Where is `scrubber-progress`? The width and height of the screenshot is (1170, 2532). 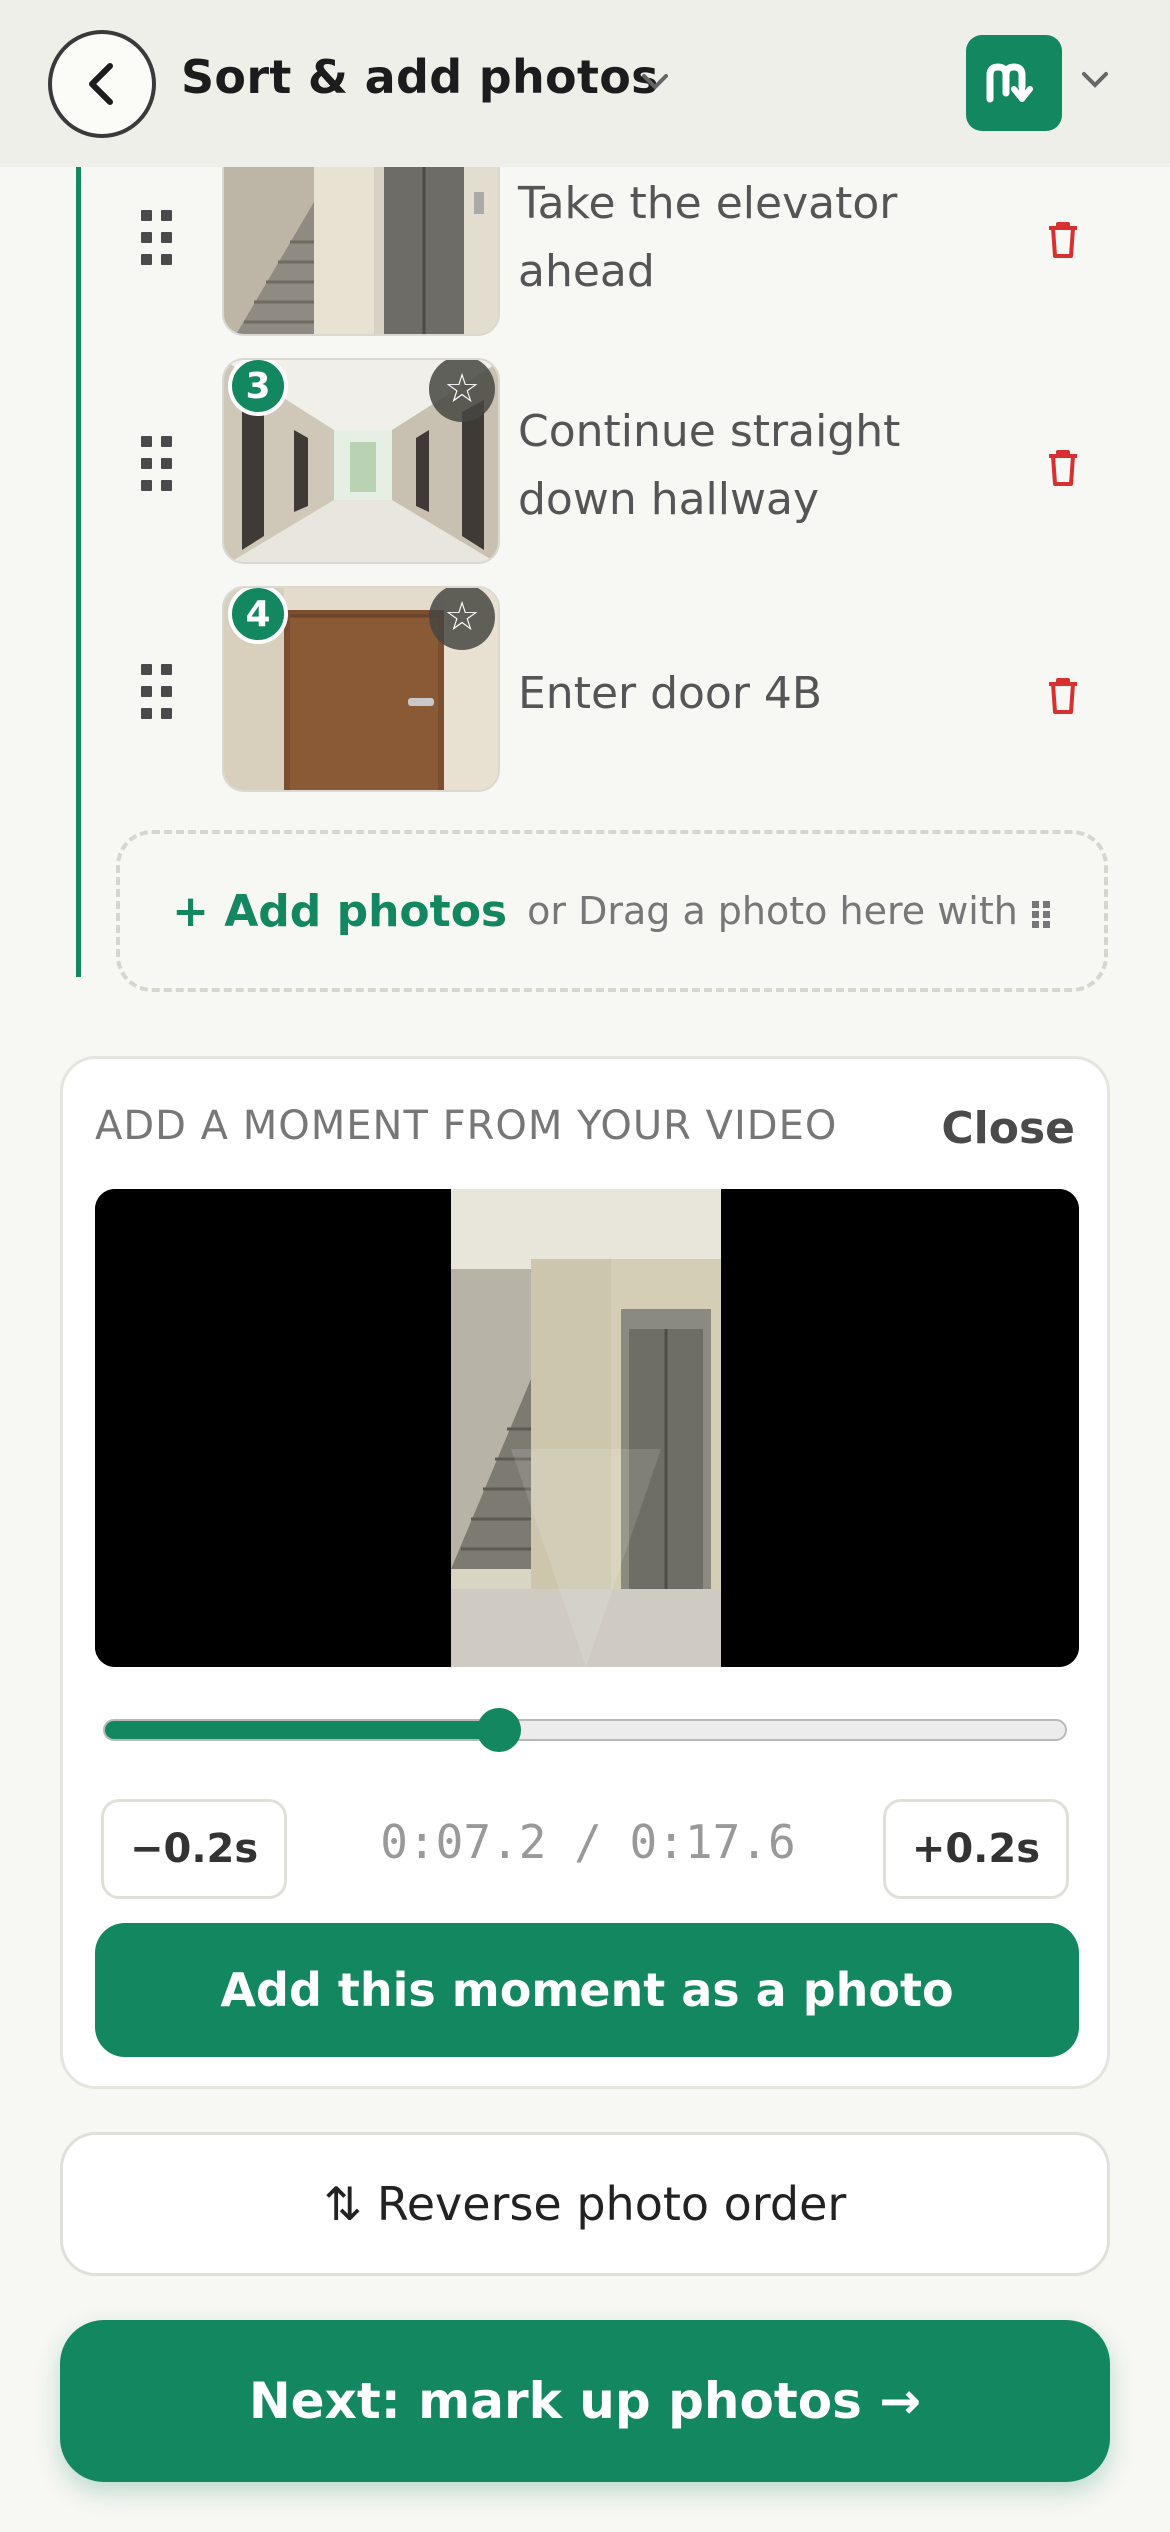 scrubber-progress is located at coordinates (302, 1730).